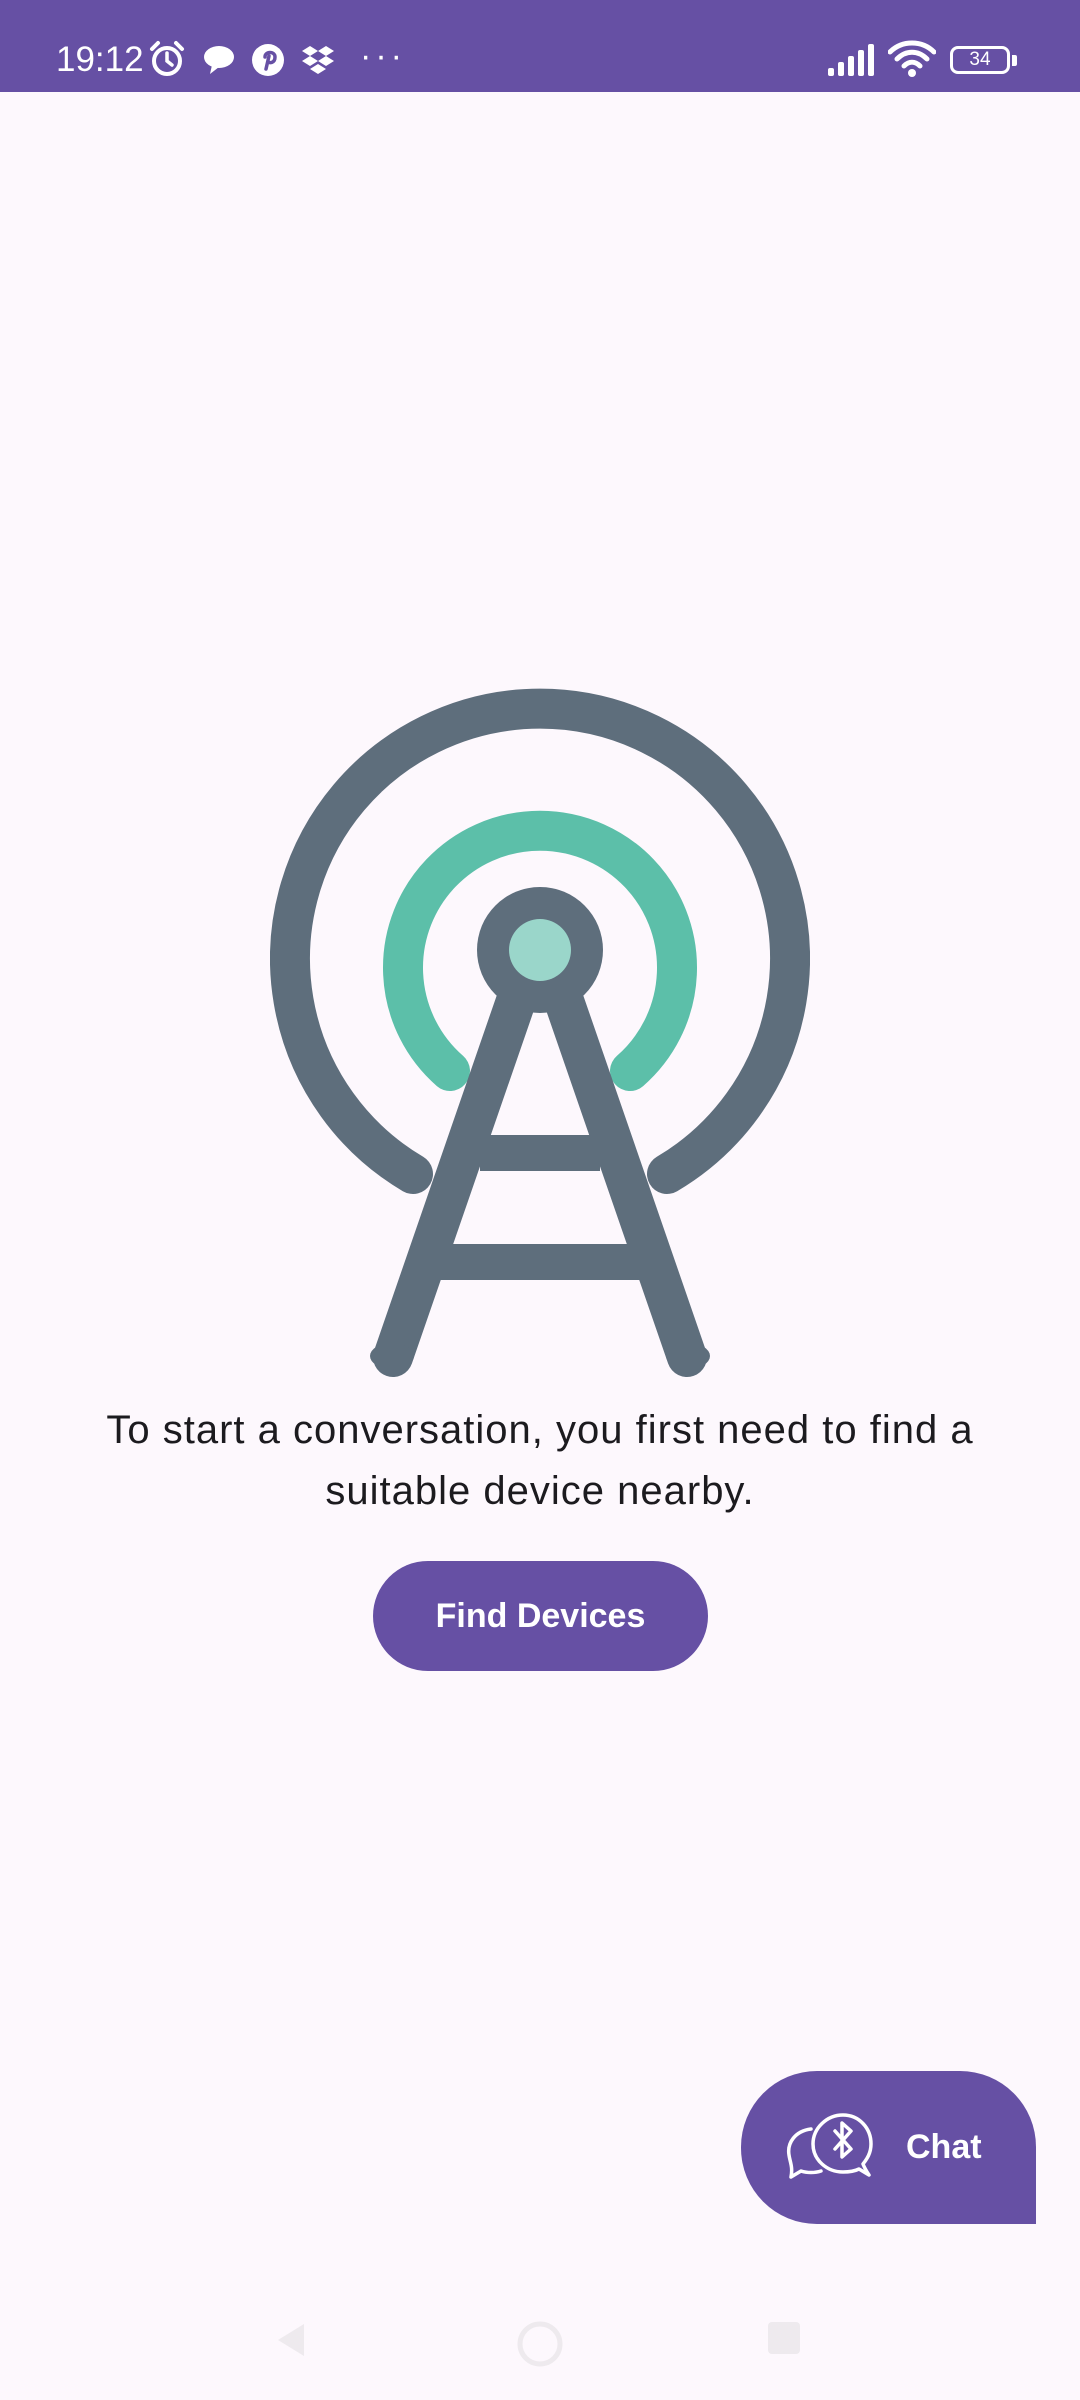 The width and height of the screenshot is (1080, 2400). I want to click on navigation-bar, so click(540, 2334).